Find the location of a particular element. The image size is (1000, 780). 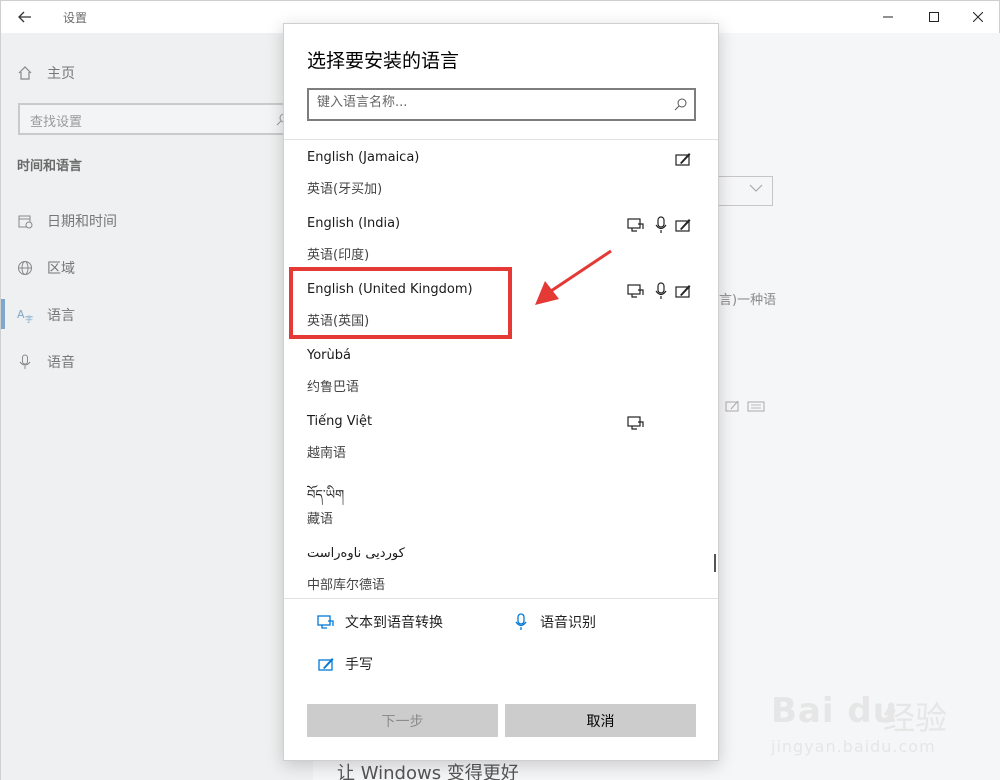

minimize-button is located at coordinates (888, 17).